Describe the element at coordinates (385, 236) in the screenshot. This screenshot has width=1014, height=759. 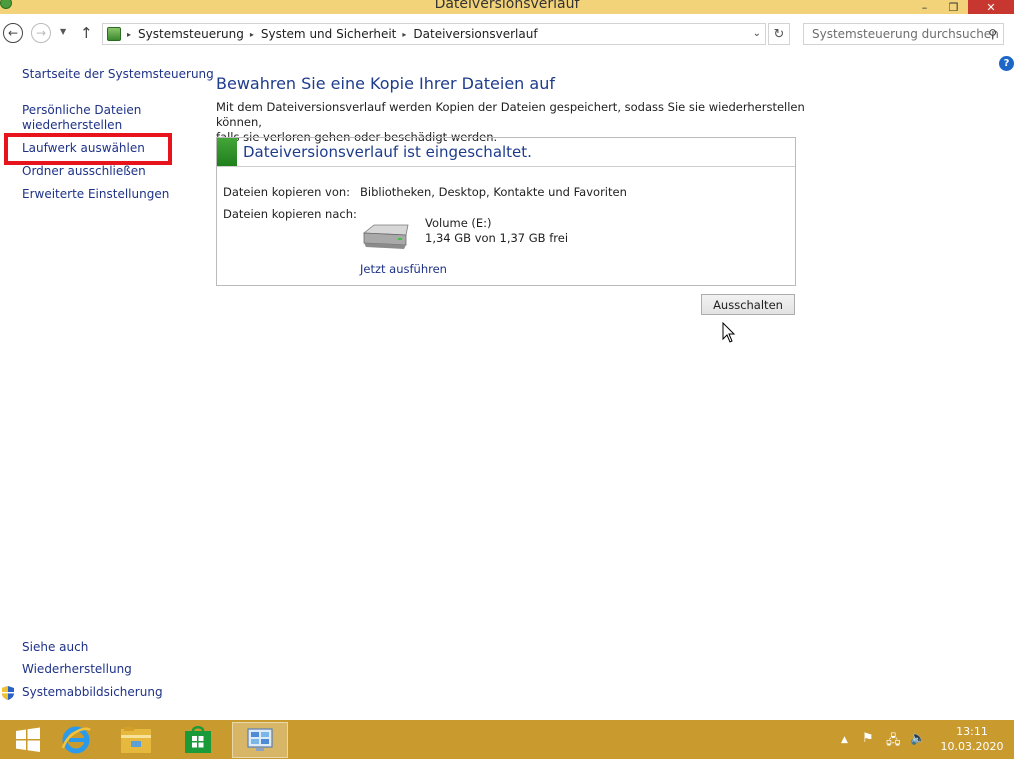
I see `drive-icon` at that location.